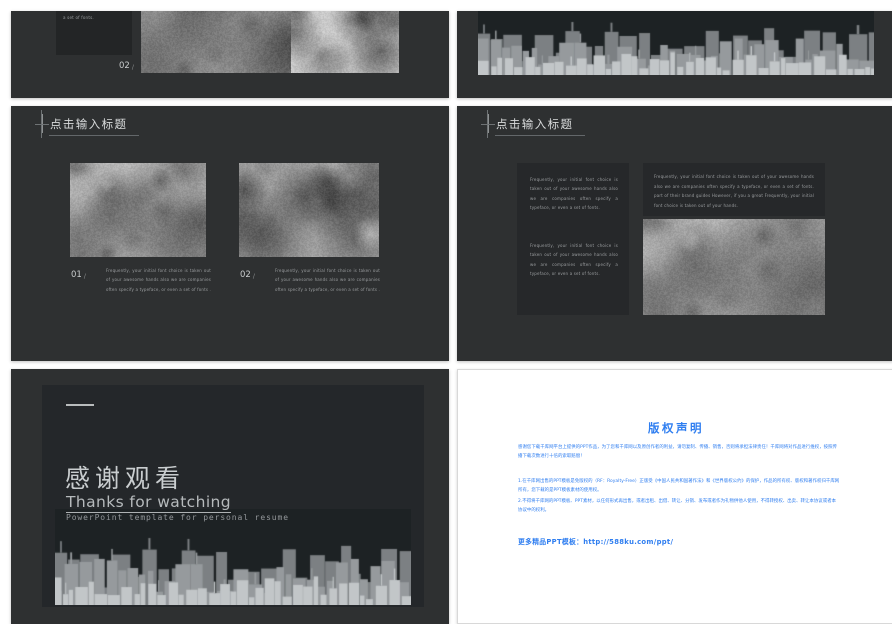  Describe the element at coordinates (535, 123) in the screenshot. I see `slide4-title-text: 点击输入标题` at that location.